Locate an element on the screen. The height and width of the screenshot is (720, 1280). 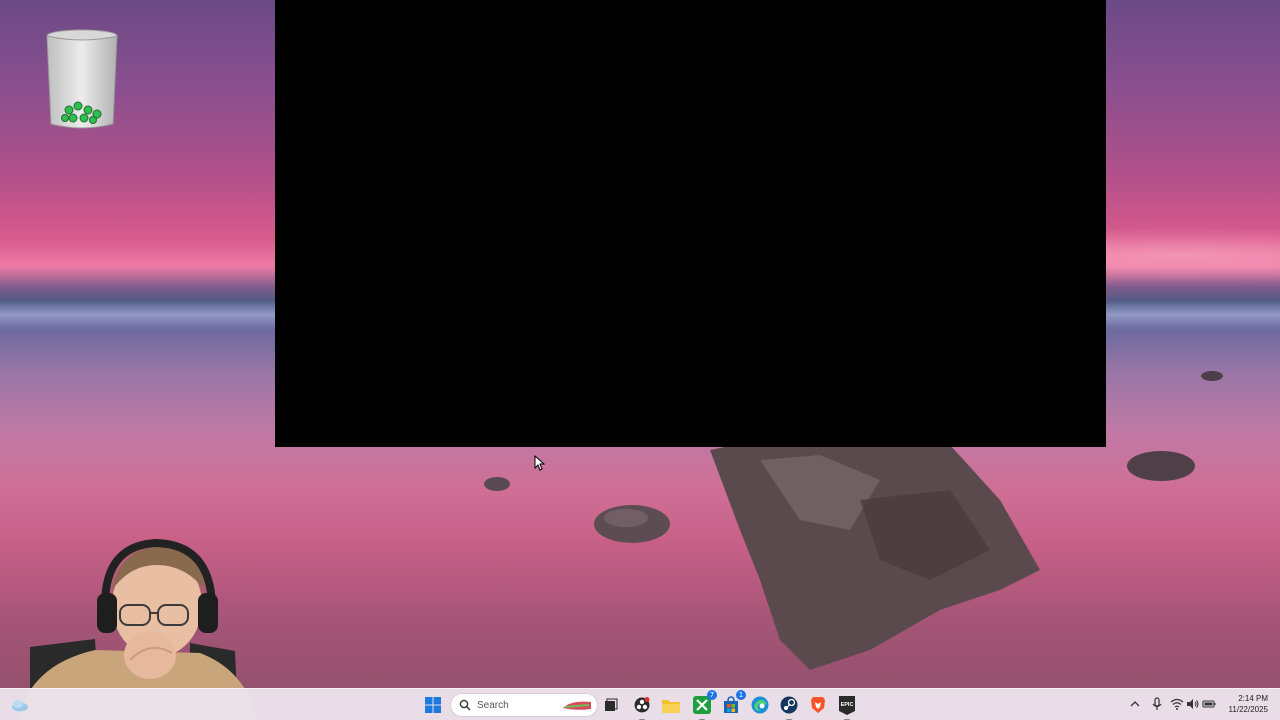
file-explorer-button is located at coordinates (671, 705).